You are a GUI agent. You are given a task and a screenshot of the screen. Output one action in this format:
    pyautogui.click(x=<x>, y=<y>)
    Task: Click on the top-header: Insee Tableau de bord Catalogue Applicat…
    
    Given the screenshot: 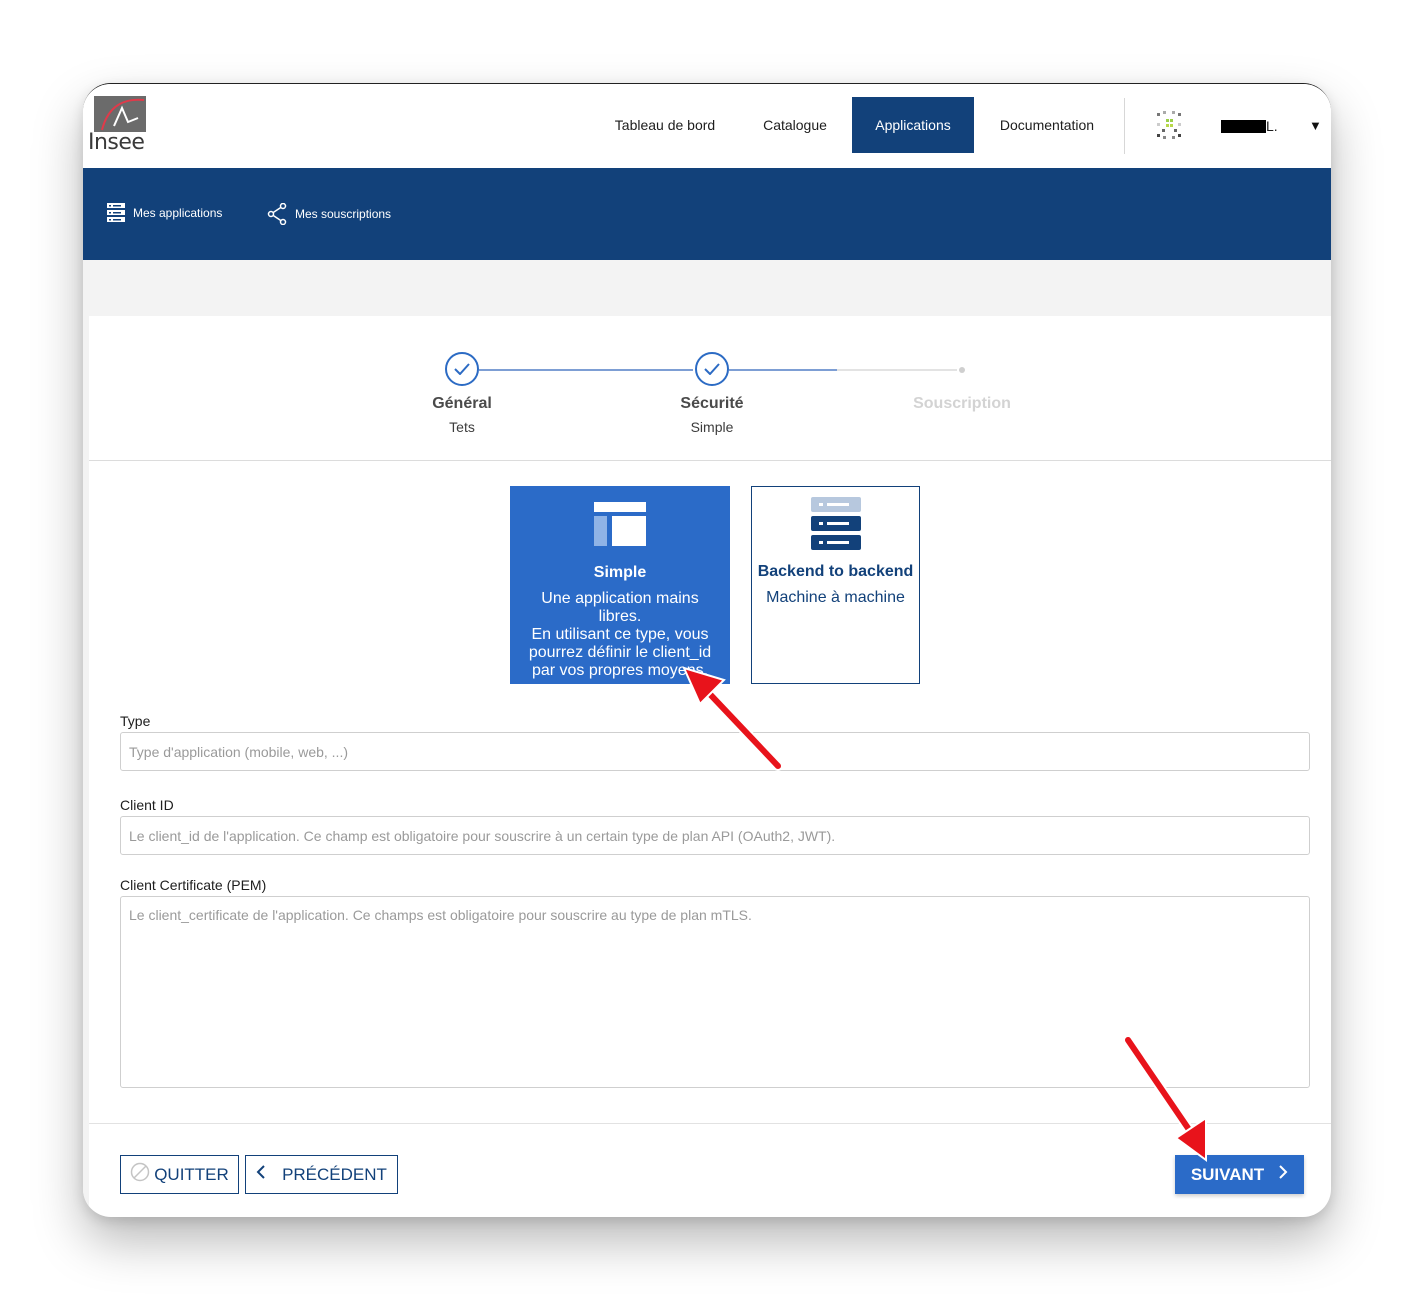 What is the action you would take?
    pyautogui.click(x=707, y=126)
    